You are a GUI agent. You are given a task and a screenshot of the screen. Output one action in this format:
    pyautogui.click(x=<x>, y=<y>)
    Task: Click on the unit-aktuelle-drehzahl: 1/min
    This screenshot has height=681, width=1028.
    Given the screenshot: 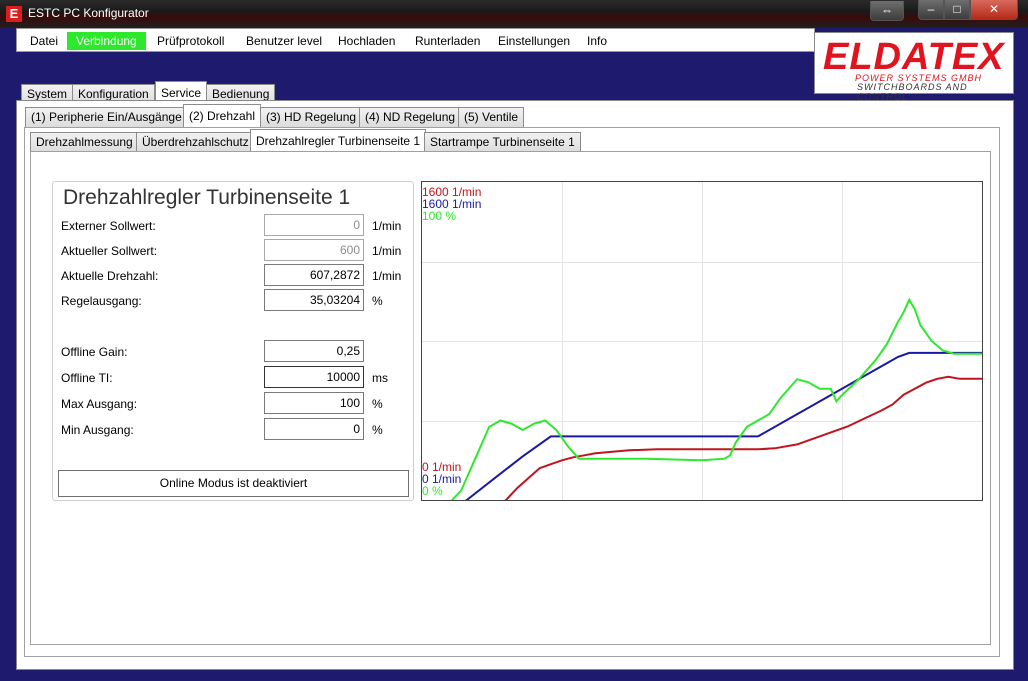 What is the action you would take?
    pyautogui.click(x=387, y=276)
    